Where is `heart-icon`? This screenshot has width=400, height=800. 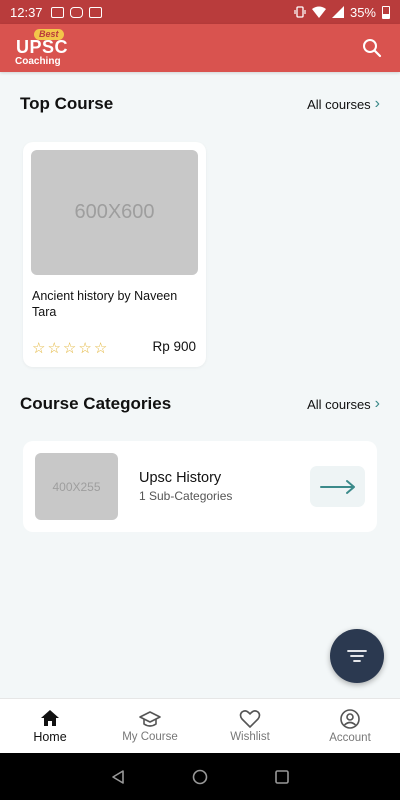
heart-icon is located at coordinates (250, 719).